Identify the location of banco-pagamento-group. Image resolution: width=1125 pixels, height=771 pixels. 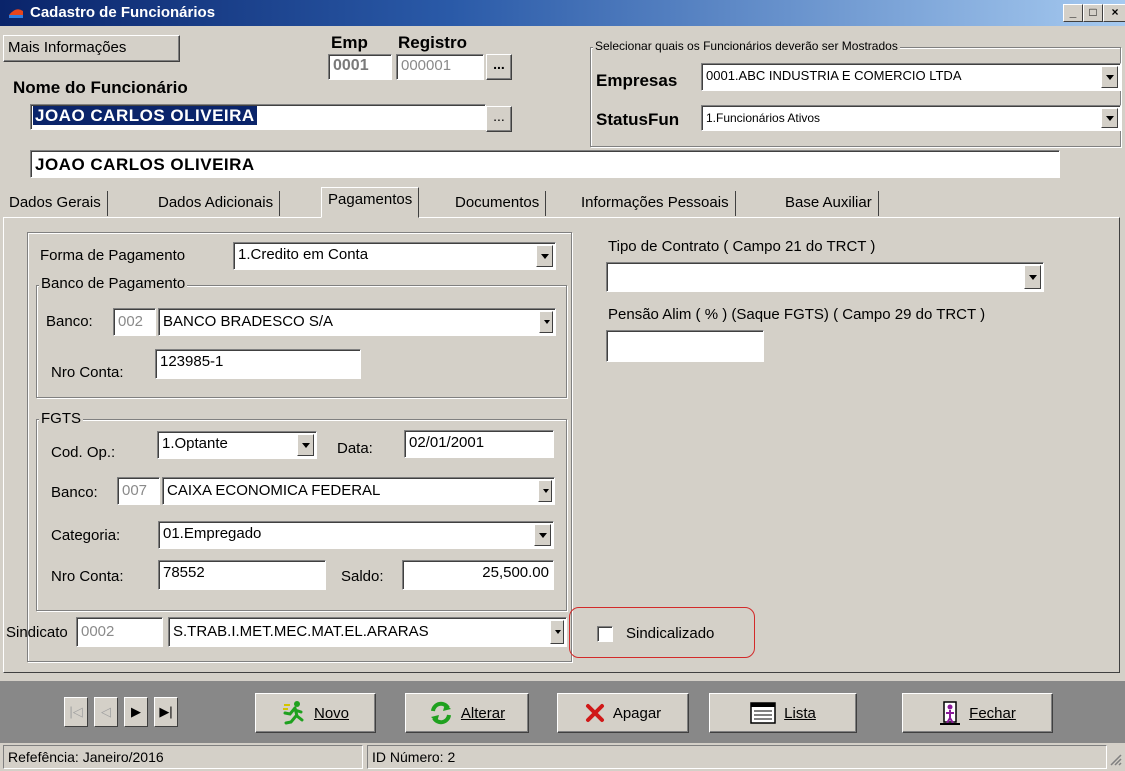
(301, 341).